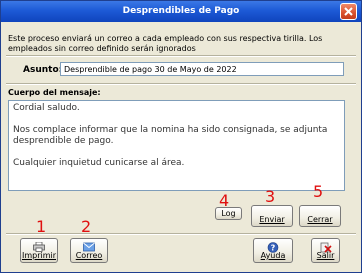 This screenshot has height=273, width=362. I want to click on salir-button-label: Salir, so click(325, 255).